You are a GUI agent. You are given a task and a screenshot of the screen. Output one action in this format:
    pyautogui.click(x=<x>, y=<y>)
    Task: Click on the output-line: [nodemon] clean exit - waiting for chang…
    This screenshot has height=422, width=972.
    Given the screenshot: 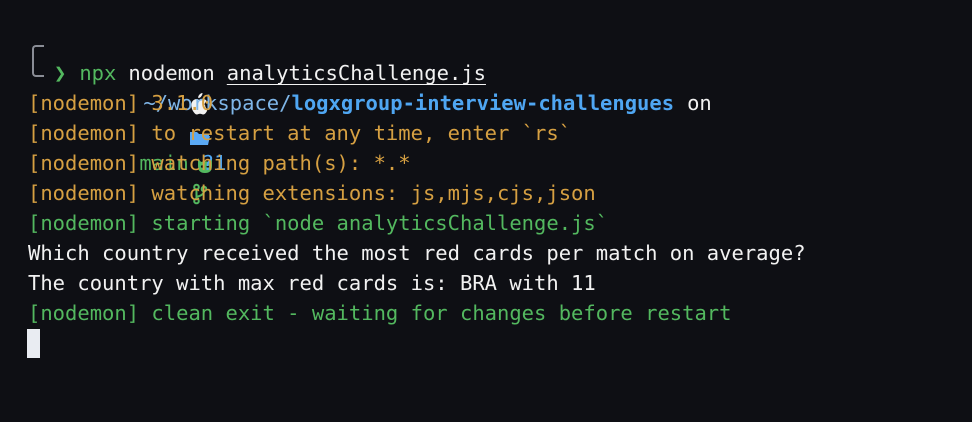 What is the action you would take?
    pyautogui.click(x=380, y=313)
    